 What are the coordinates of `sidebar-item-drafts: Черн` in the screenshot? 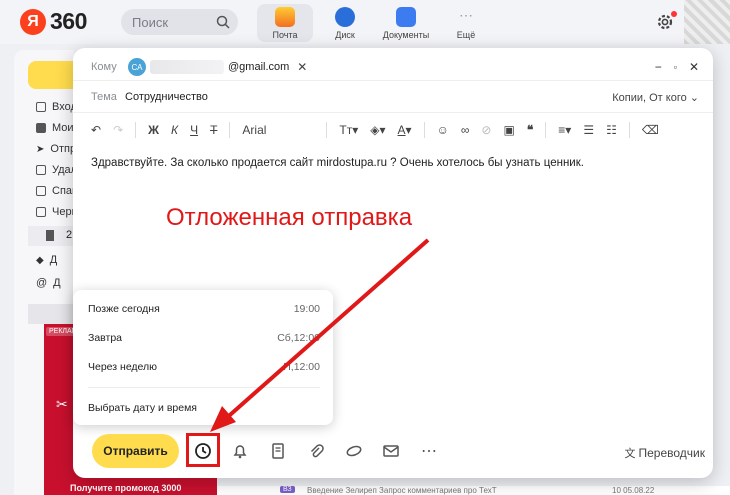 It's located at (57, 212).